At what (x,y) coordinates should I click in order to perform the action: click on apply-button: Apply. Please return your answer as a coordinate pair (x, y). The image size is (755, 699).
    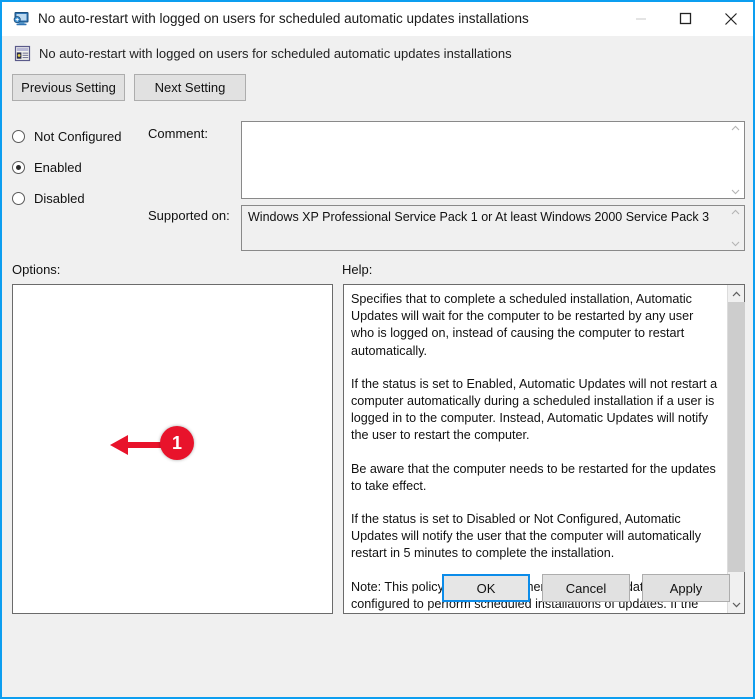
    Looking at the image, I should click on (686, 588).